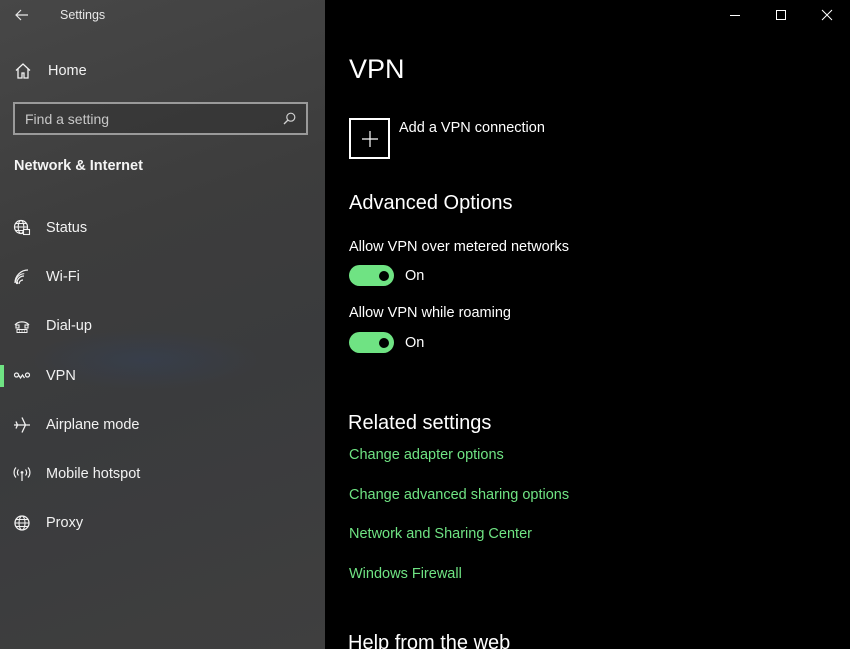  Describe the element at coordinates (415, 342) in the screenshot. I see `roaming-toggle-state: On` at that location.